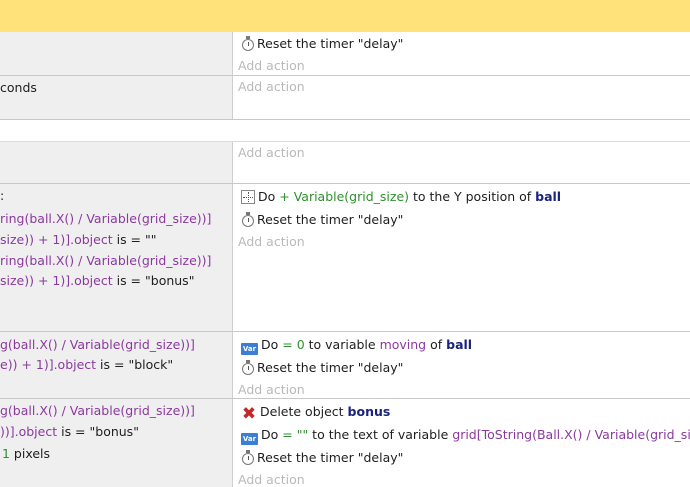 This screenshot has width=690, height=487. I want to click on event-row: Add action, so click(345, 162).